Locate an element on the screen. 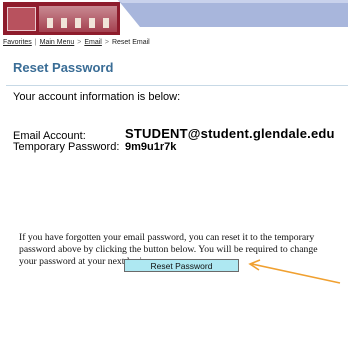 This screenshot has width=348, height=343. header-banner is located at coordinates (233, 13).